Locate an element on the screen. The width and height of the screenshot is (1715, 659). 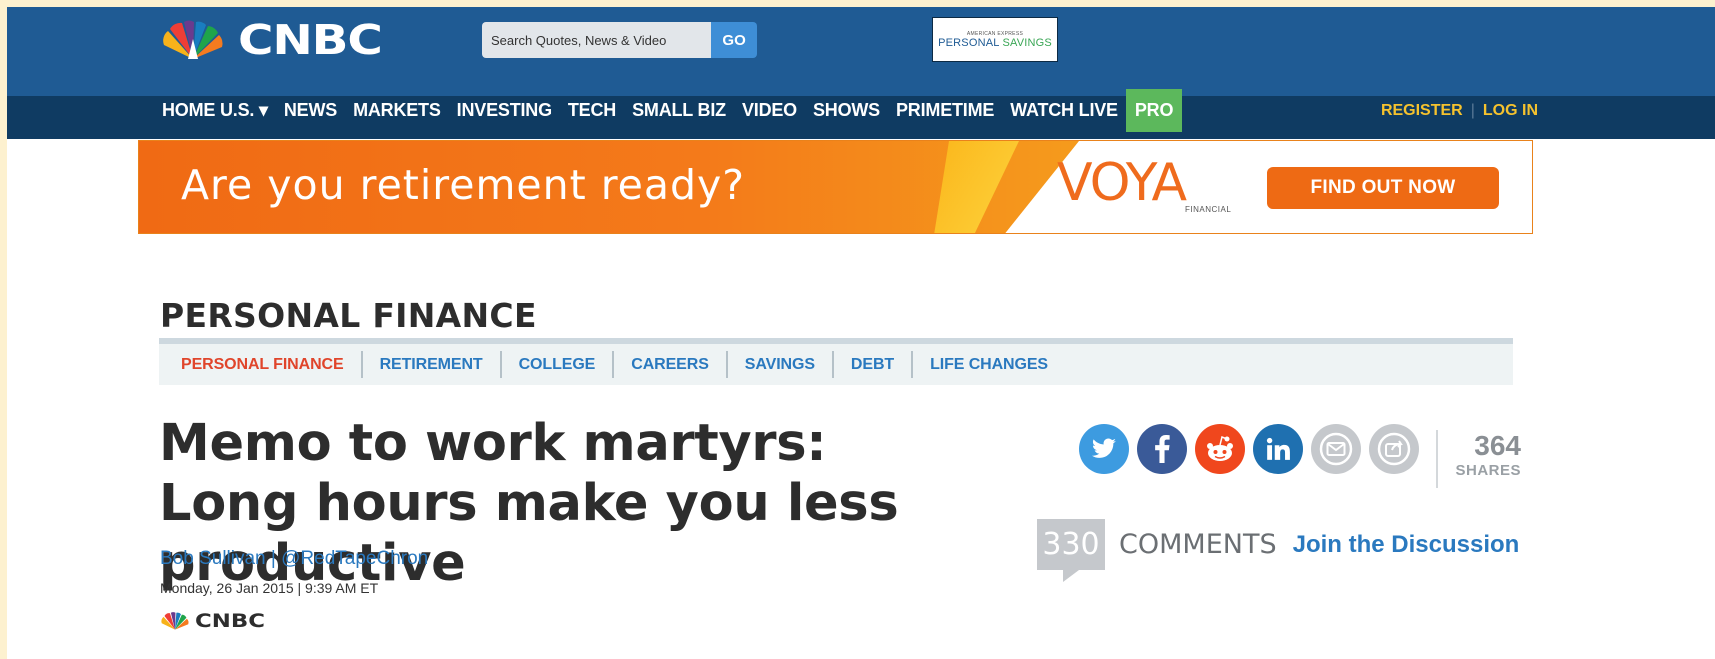
comment-count: 330 is located at coordinates (1071, 544).